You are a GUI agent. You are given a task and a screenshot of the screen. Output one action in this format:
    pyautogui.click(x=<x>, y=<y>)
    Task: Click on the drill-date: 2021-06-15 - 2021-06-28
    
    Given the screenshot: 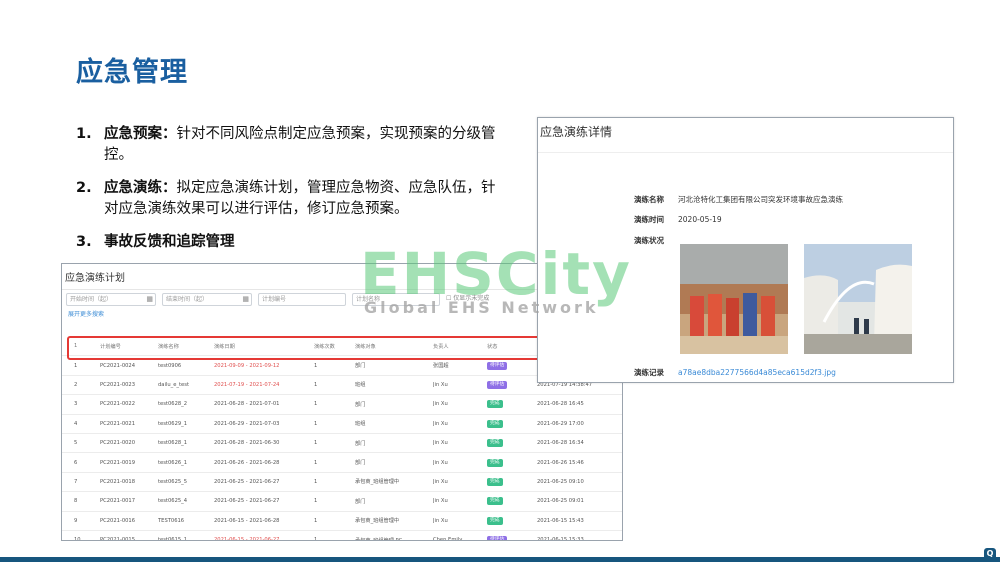 What is the action you would take?
    pyautogui.click(x=264, y=521)
    